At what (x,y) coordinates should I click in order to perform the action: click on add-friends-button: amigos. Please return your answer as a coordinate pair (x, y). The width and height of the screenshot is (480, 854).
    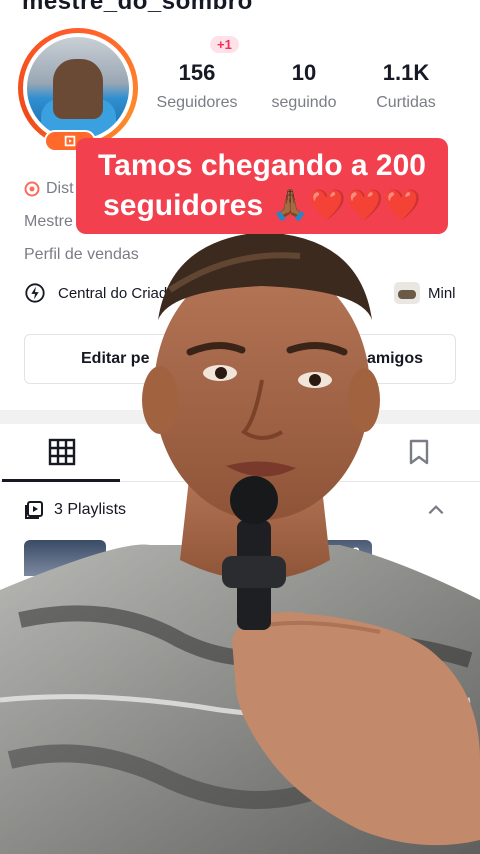
    Looking at the image, I should click on (395, 359).